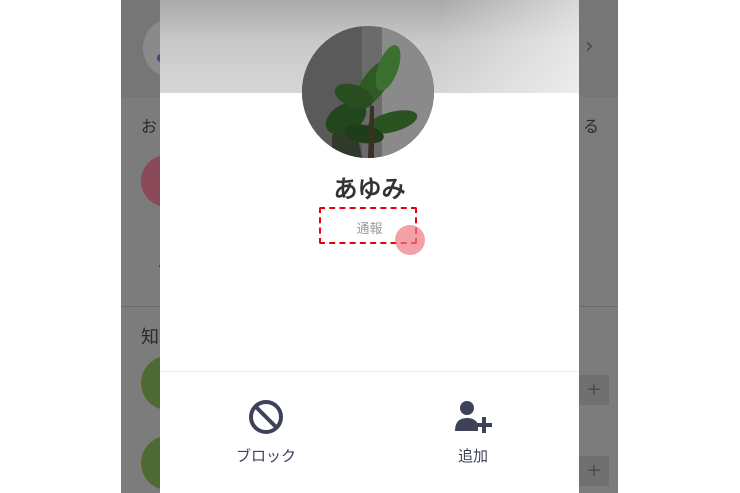 Image resolution: width=740 pixels, height=493 pixels. I want to click on plant-photo-icon, so click(368, 92).